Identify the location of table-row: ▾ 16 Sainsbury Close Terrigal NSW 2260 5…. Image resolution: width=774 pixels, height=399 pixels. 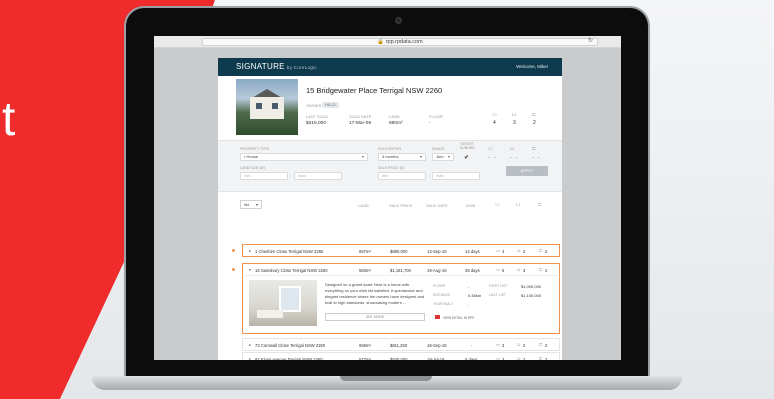
(401, 269).